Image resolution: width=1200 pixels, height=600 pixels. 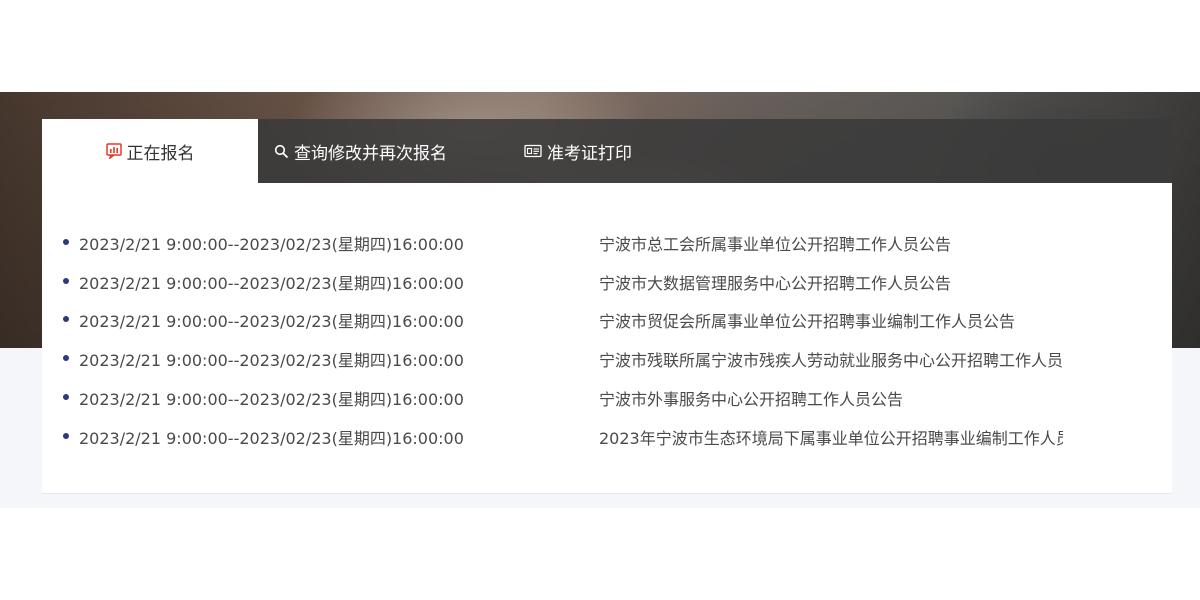 What do you see at coordinates (831, 320) in the screenshot?
I see `announcement-link: 宁波市贸促会所属事业单位公开招聘事业编制工作人员公告` at bounding box center [831, 320].